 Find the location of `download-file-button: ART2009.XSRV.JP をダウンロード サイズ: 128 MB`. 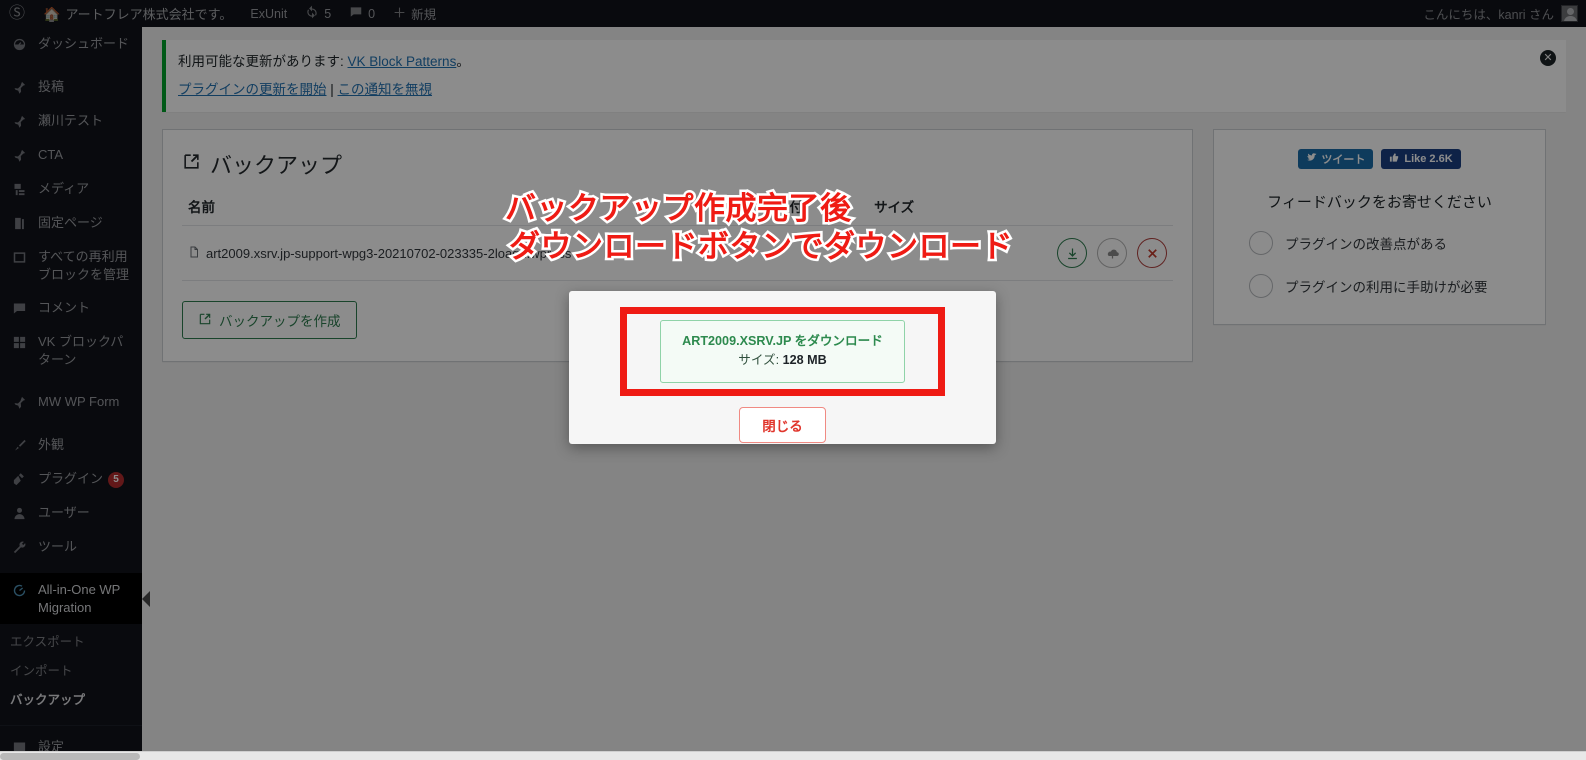

download-file-button: ART2009.XSRV.JP をダウンロード サイズ: 128 MB is located at coordinates (782, 351).